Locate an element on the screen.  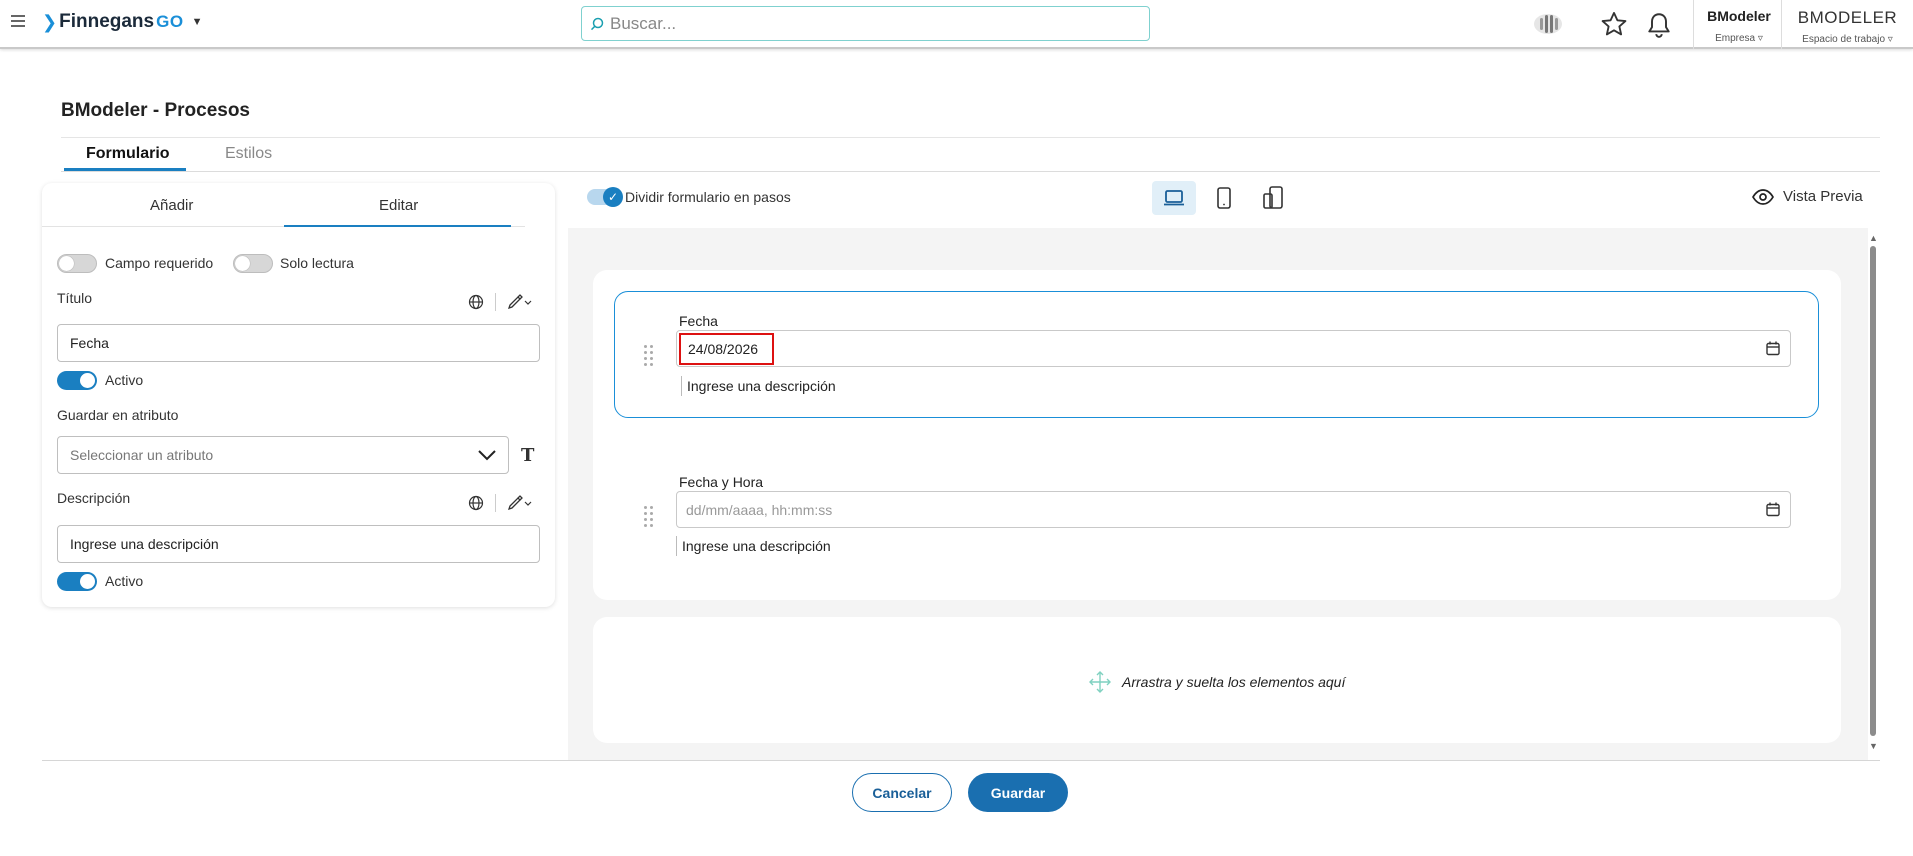
search-icon is located at coordinates (597, 23).